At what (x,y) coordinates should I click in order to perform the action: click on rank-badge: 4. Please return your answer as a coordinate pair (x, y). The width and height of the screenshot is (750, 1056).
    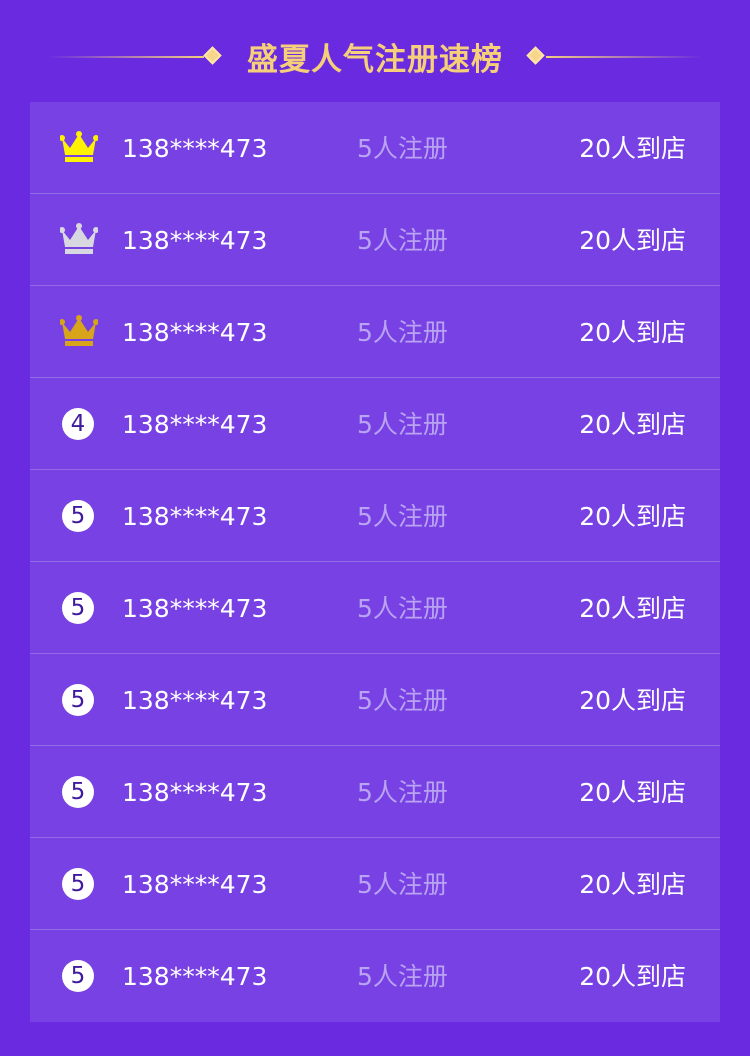
    Looking at the image, I should click on (78, 424).